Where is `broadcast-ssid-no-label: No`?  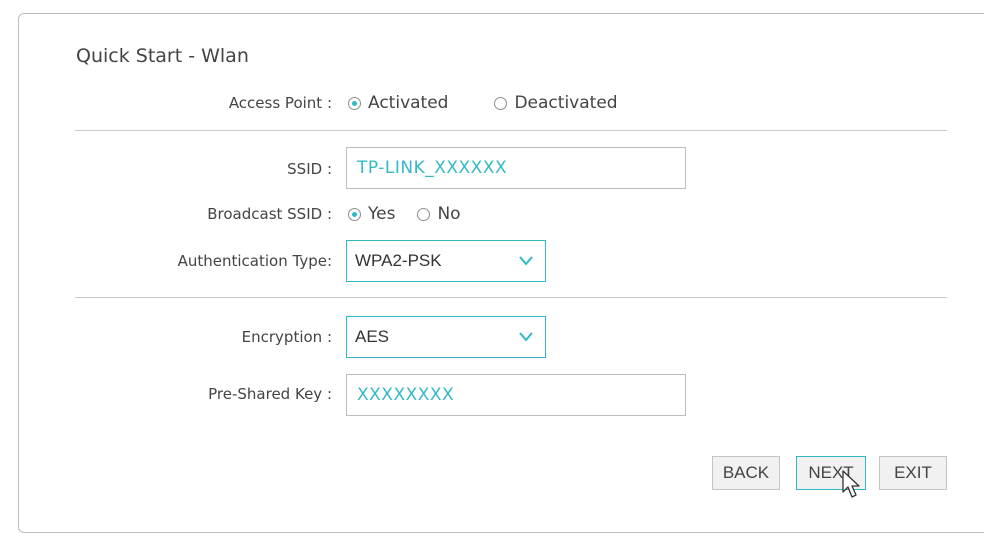 broadcast-ssid-no-label: No is located at coordinates (449, 214).